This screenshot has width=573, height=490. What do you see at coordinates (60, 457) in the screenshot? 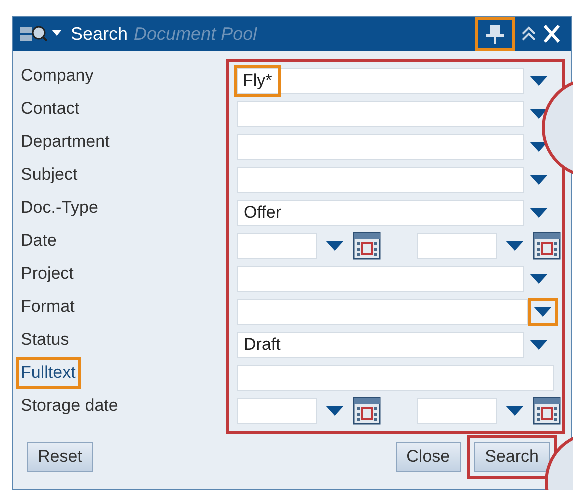
I see `dialog-button: Reset` at bounding box center [60, 457].